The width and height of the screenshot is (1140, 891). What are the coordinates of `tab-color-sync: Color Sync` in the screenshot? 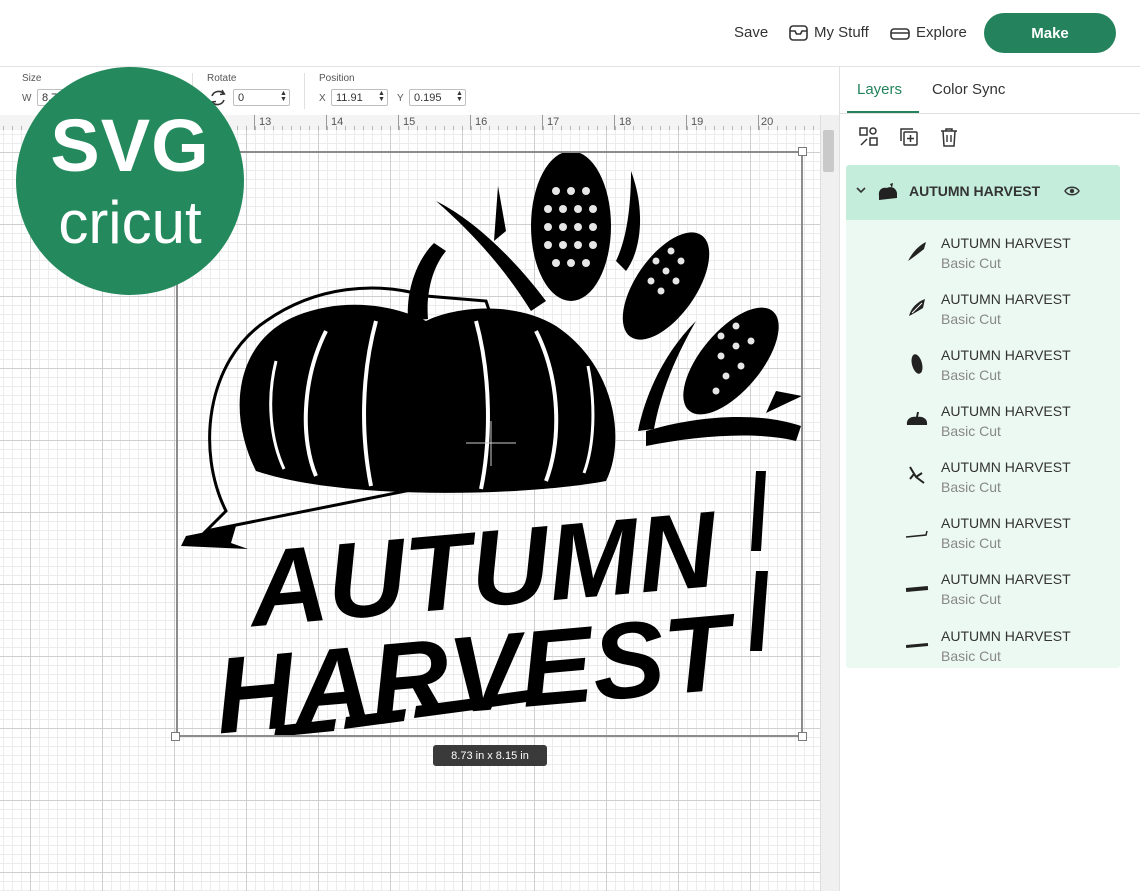 It's located at (968, 89).